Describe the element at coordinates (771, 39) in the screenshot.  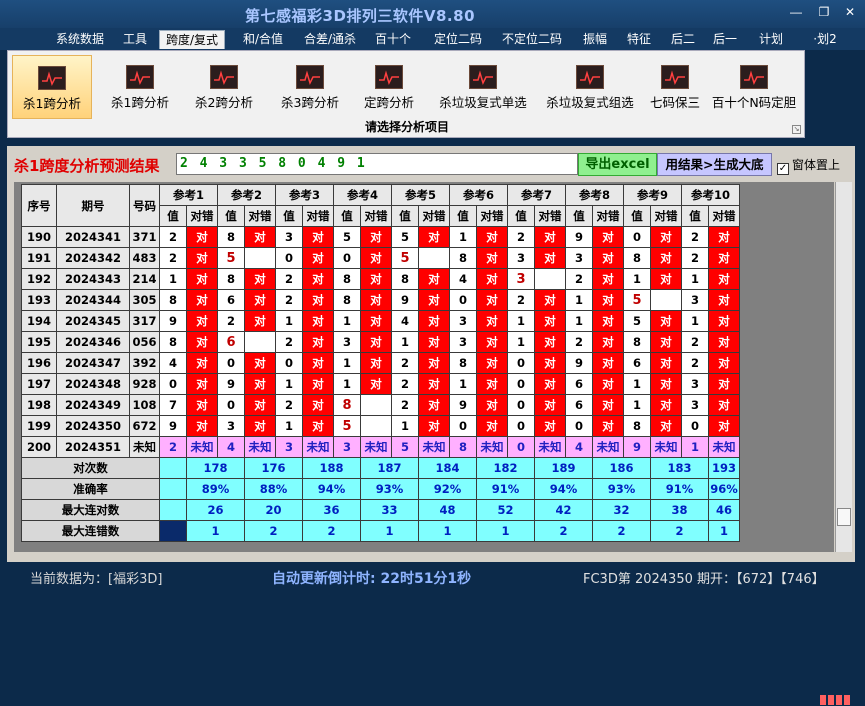
I see `menu-13: 计划` at that location.